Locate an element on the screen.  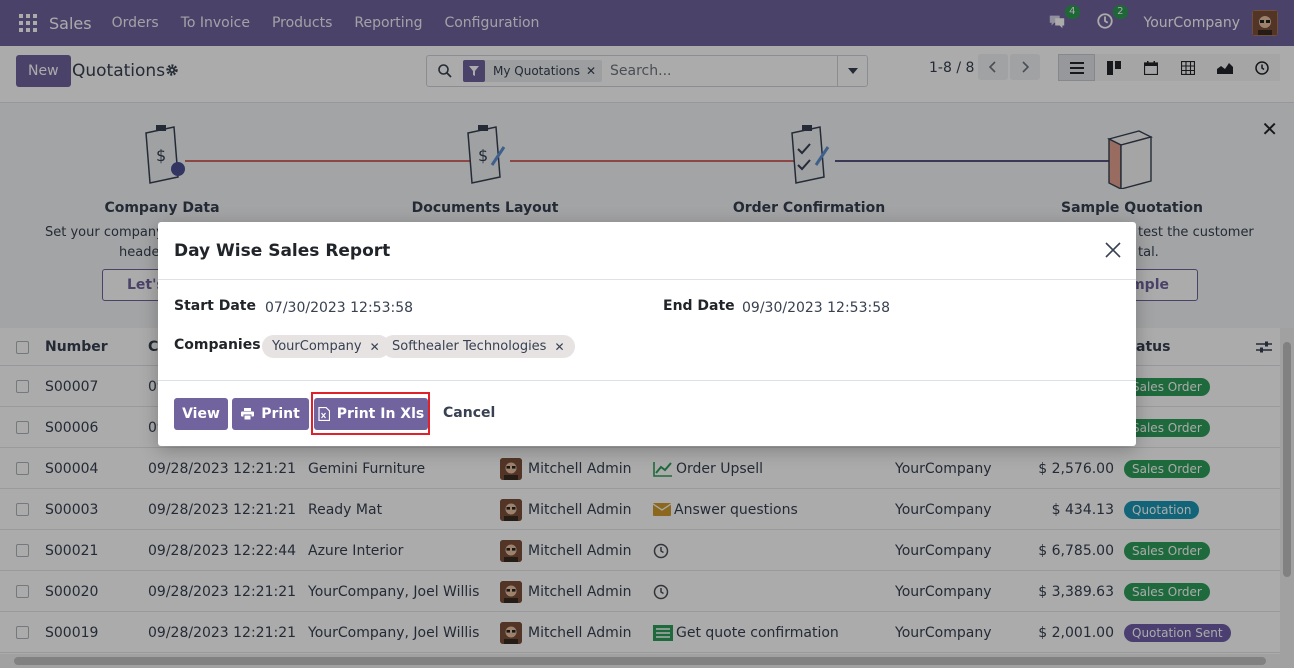
view-button-label: View is located at coordinates (201, 414).